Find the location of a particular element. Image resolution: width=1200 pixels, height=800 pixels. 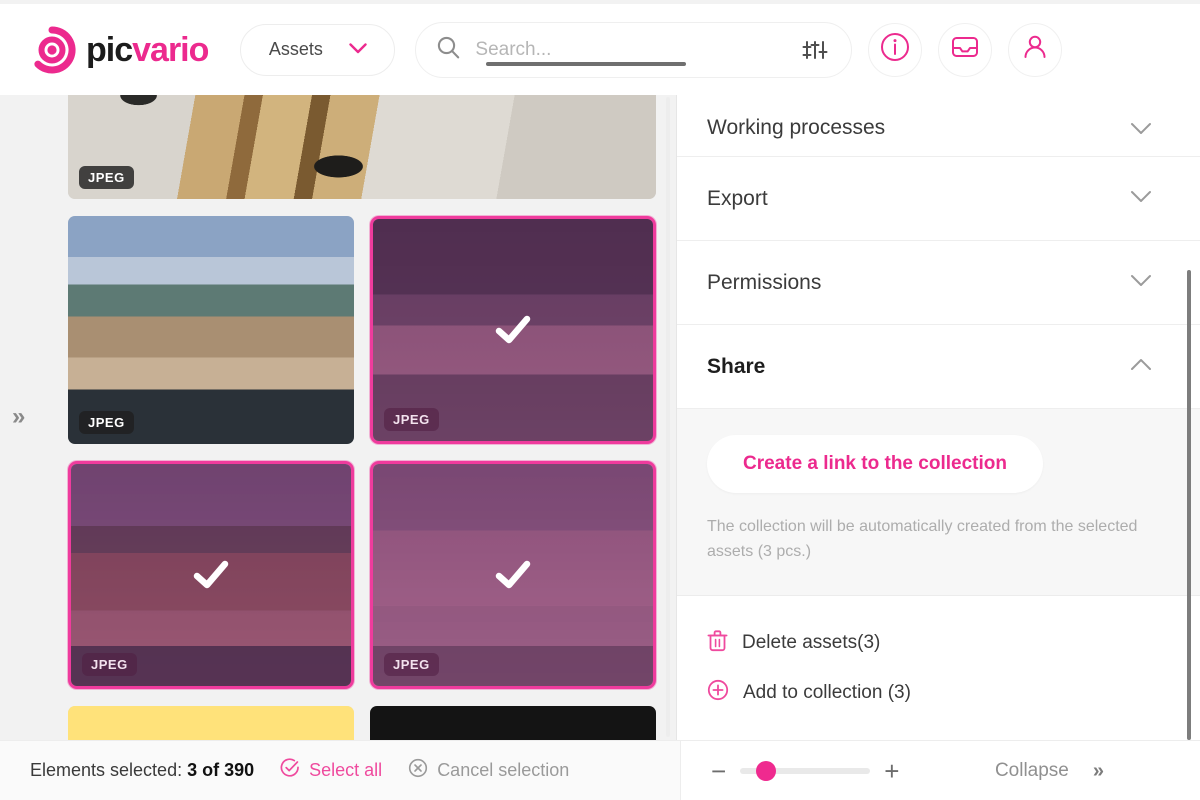

assets-dropdown: Assets is located at coordinates (318, 49).